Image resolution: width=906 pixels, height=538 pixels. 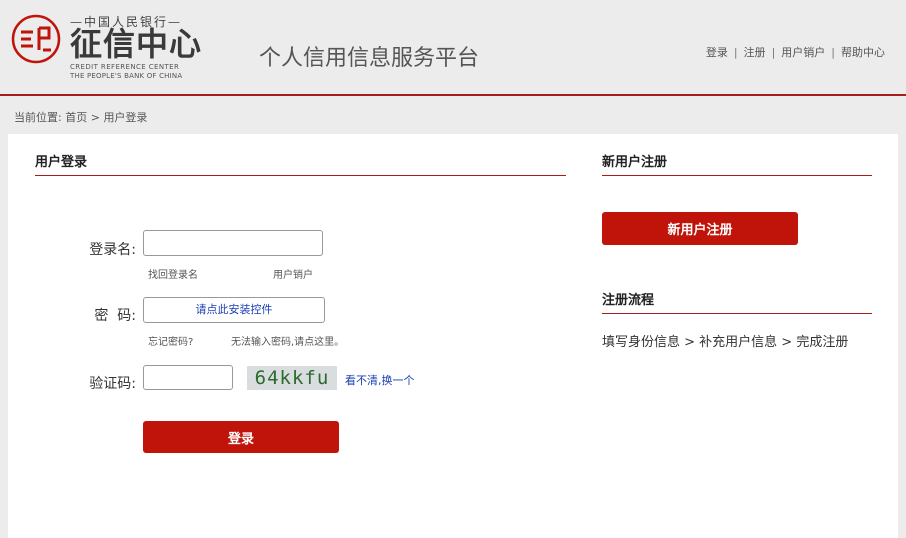 I want to click on logo-english-line2: THE PEOPLE'S BANK OF CHINA, so click(x=126, y=76).